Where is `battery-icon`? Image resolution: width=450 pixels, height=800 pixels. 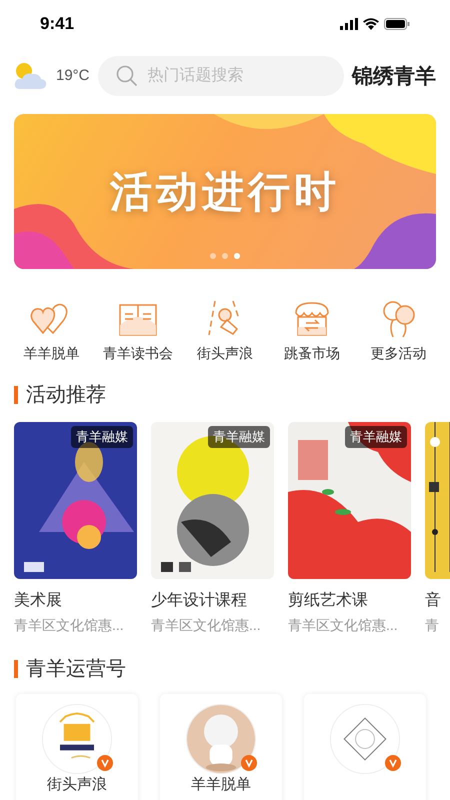
battery-icon is located at coordinates (397, 24).